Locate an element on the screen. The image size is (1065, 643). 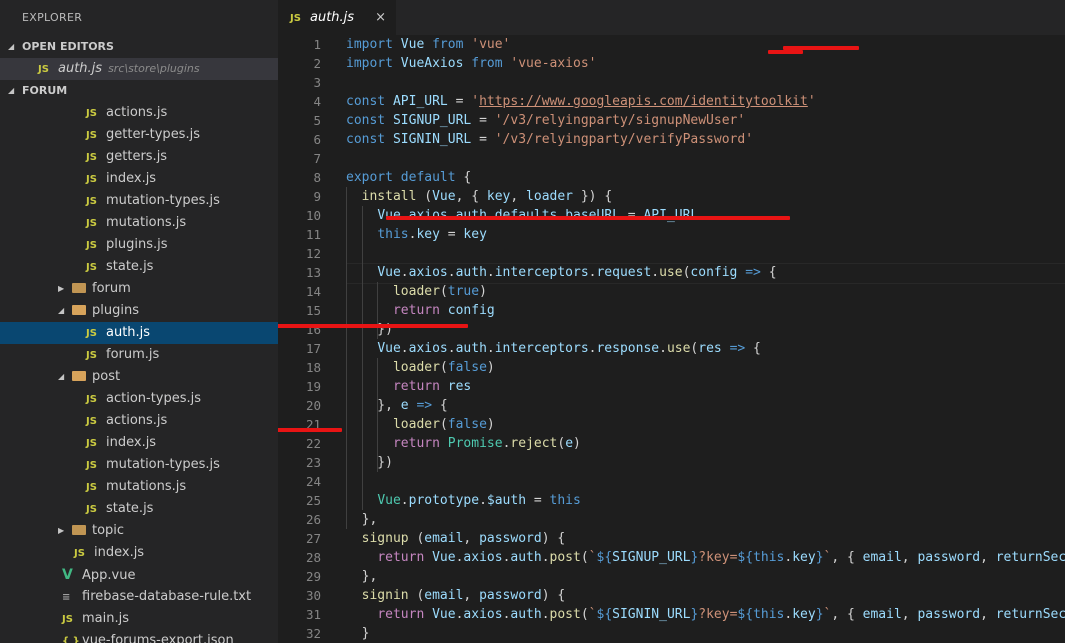
line-number: 29 is located at coordinates (313, 576).